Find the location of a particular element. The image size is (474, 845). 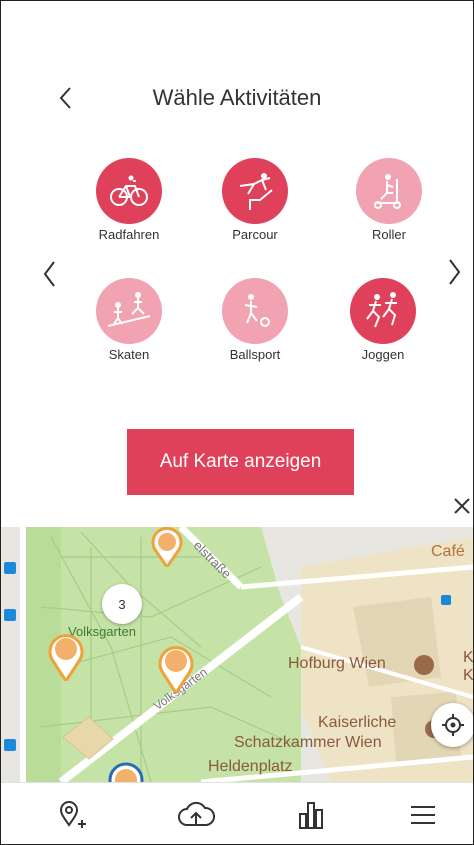

upload-button is located at coordinates (196, 815).